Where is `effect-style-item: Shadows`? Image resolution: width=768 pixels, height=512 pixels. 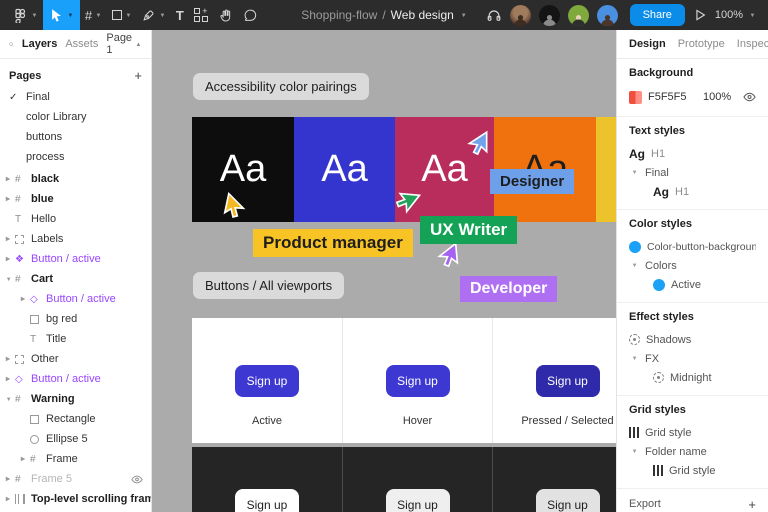
effect-style-item: Shadows is located at coordinates (692, 339).